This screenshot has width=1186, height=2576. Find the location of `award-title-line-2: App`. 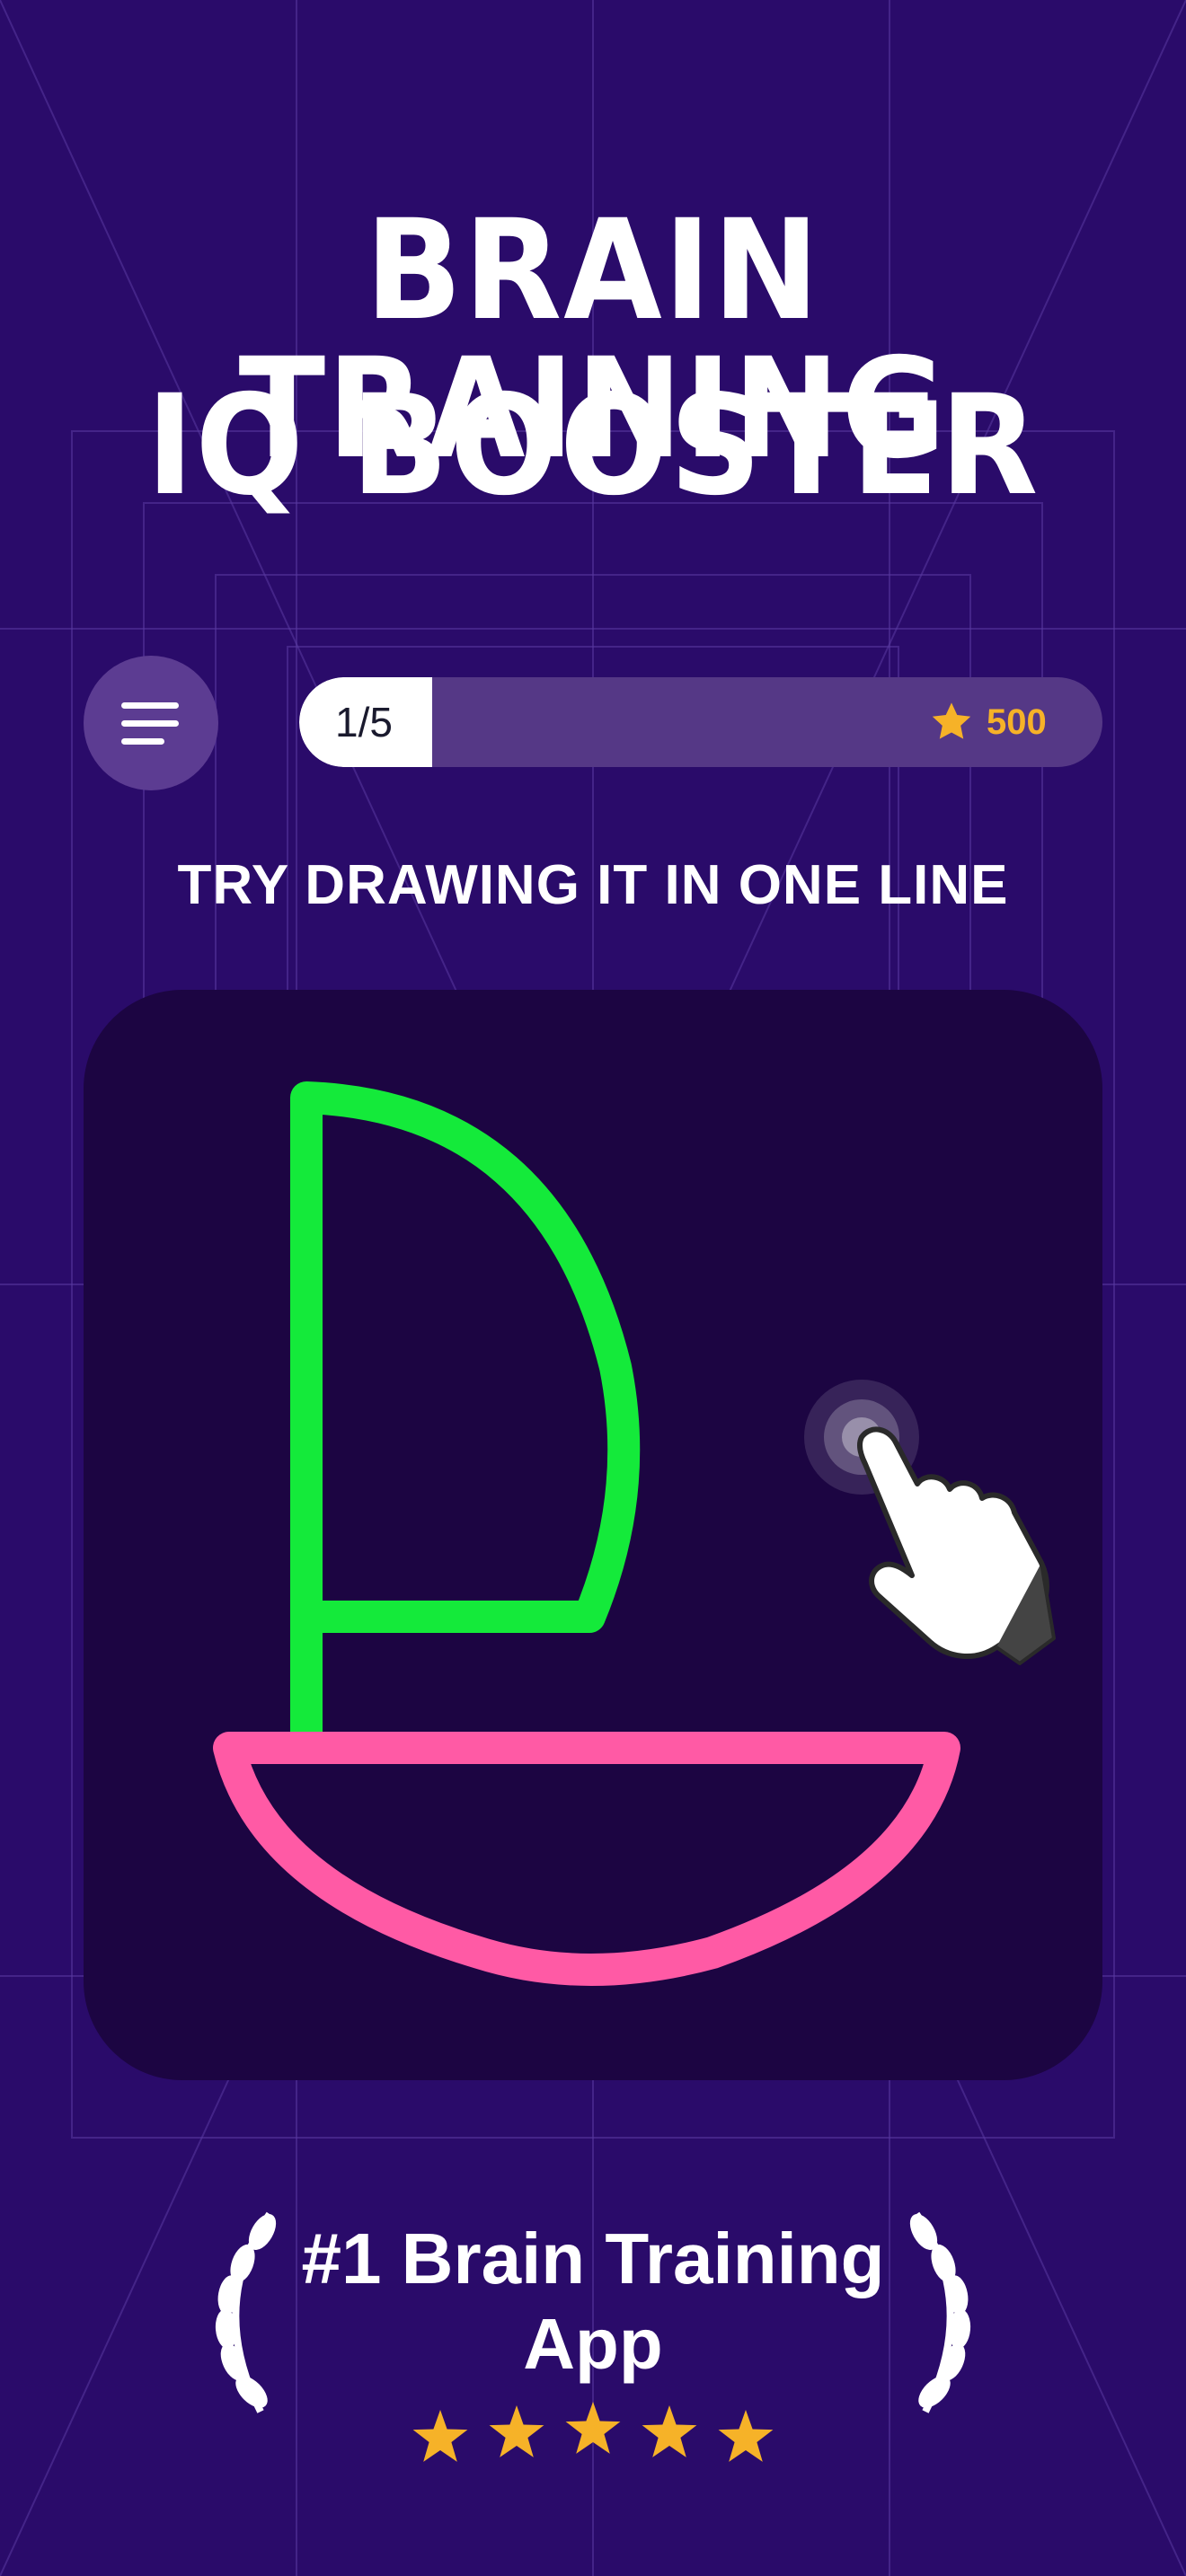

award-title-line-2: App is located at coordinates (593, 2344).